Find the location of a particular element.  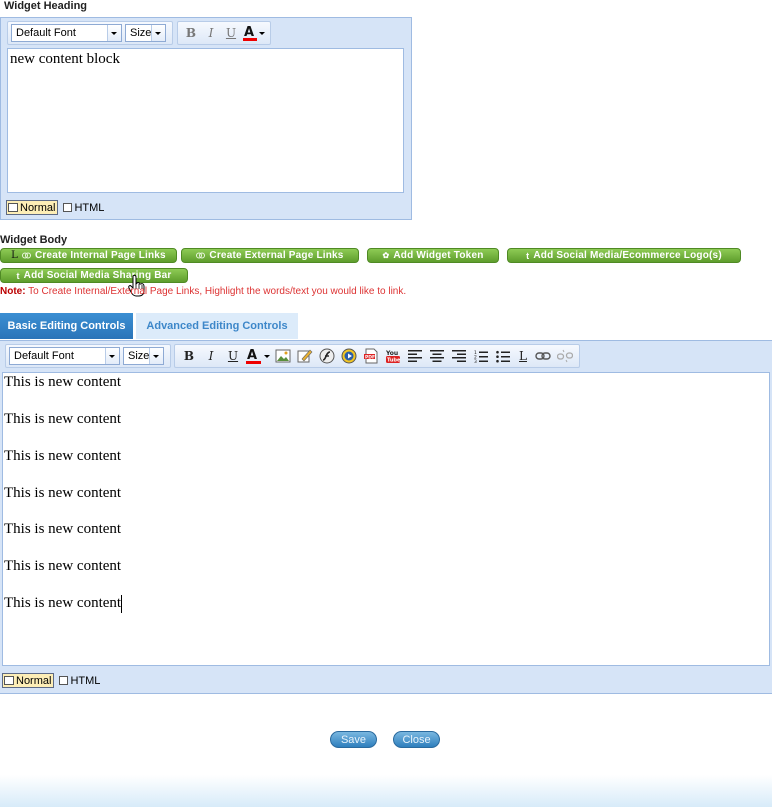

svg-text: Tube is located at coordinates (394, 361).